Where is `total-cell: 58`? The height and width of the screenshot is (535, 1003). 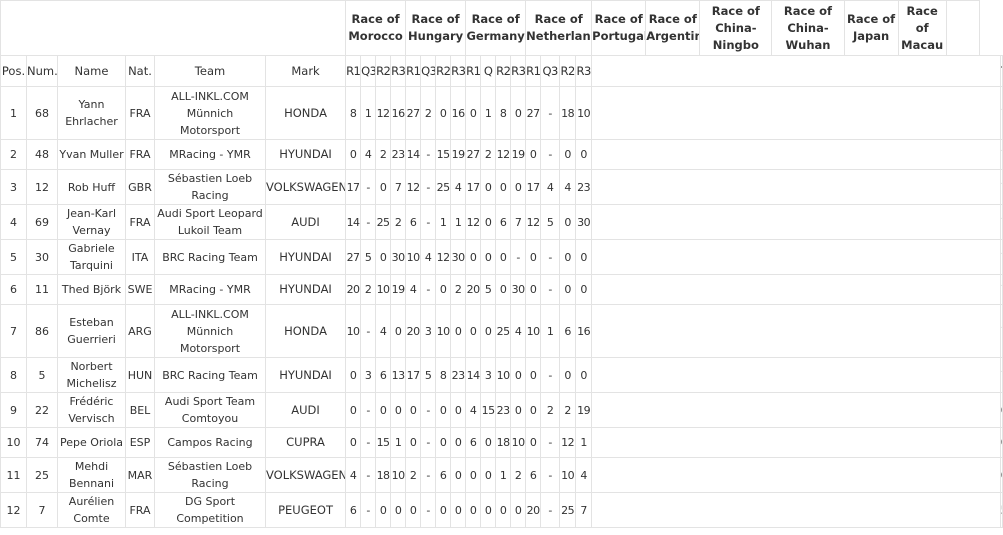 total-cell: 58 is located at coordinates (1001, 510).